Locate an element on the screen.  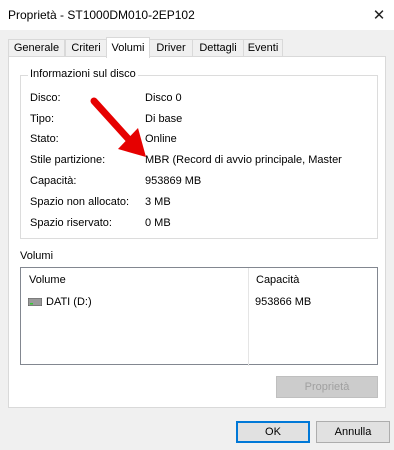
drive-icon is located at coordinates (35, 302).